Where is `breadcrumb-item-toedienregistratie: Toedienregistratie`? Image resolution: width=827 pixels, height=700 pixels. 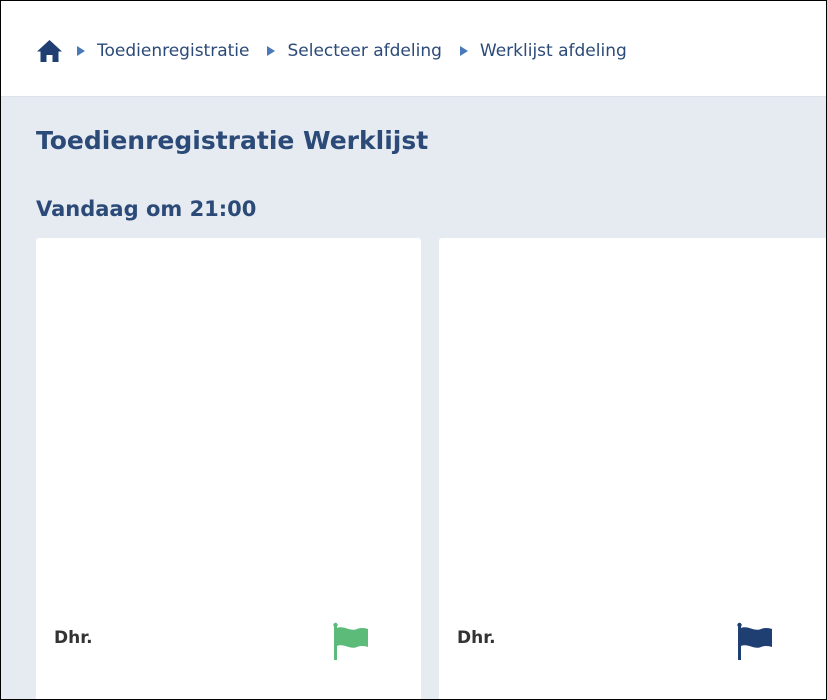
breadcrumb-item-toedienregistratie: Toedienregistratie is located at coordinates (173, 51).